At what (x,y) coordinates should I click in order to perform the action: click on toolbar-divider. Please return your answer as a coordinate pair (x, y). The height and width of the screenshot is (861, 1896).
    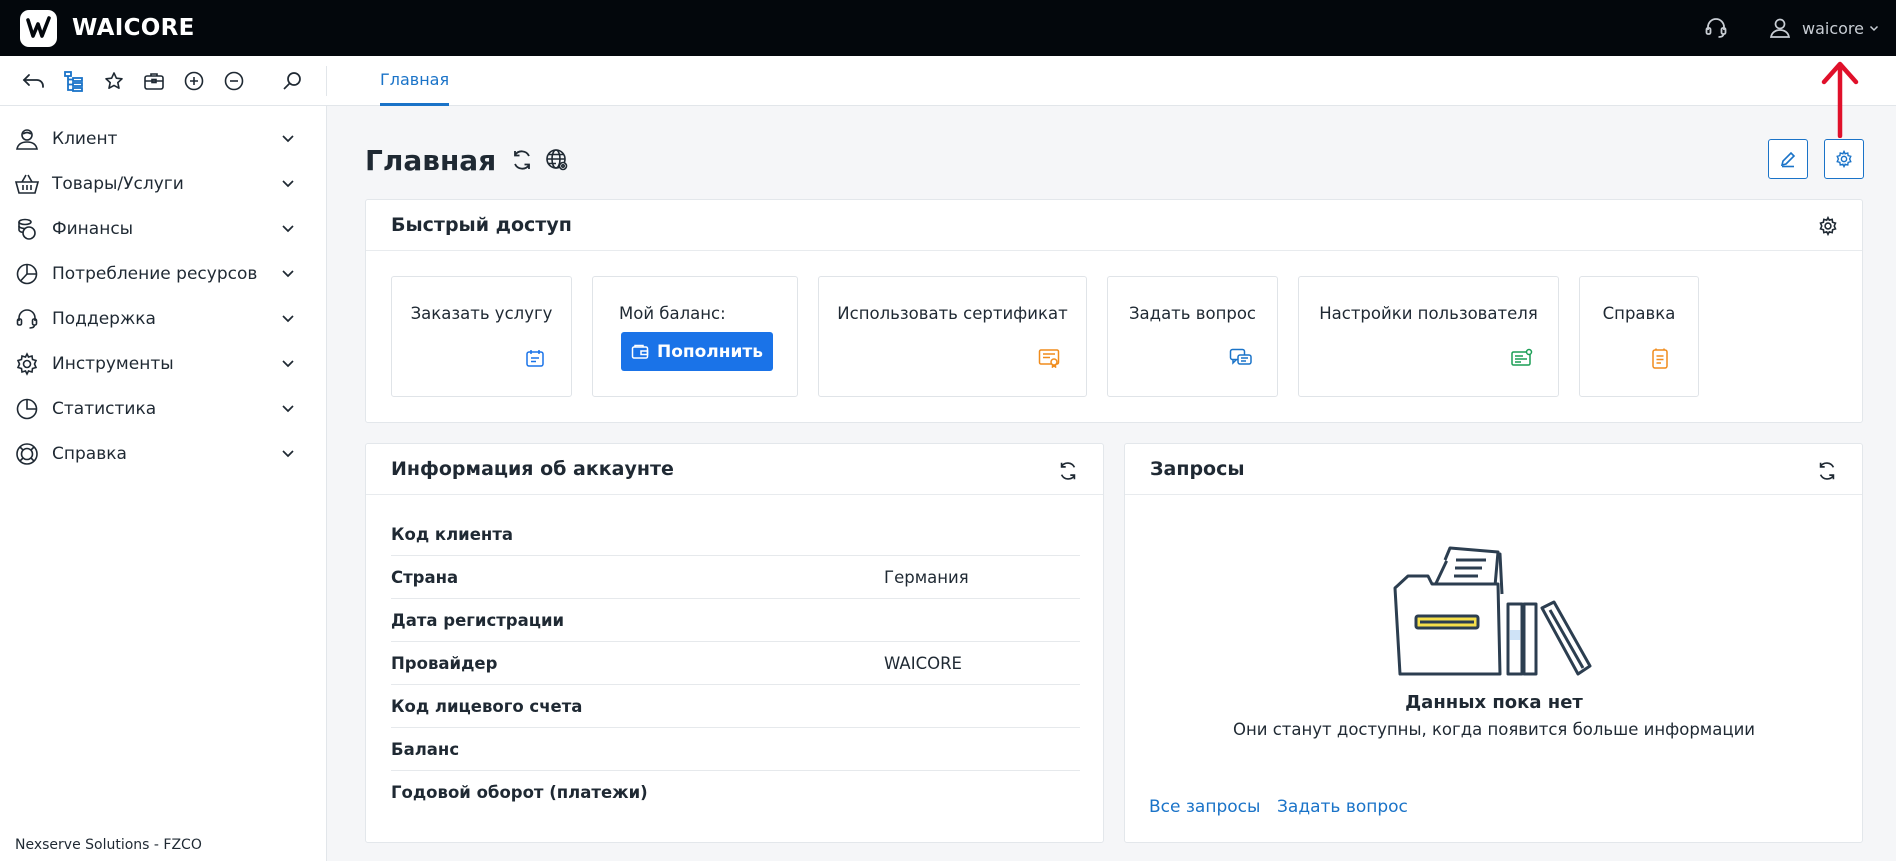
    Looking at the image, I should click on (326, 81).